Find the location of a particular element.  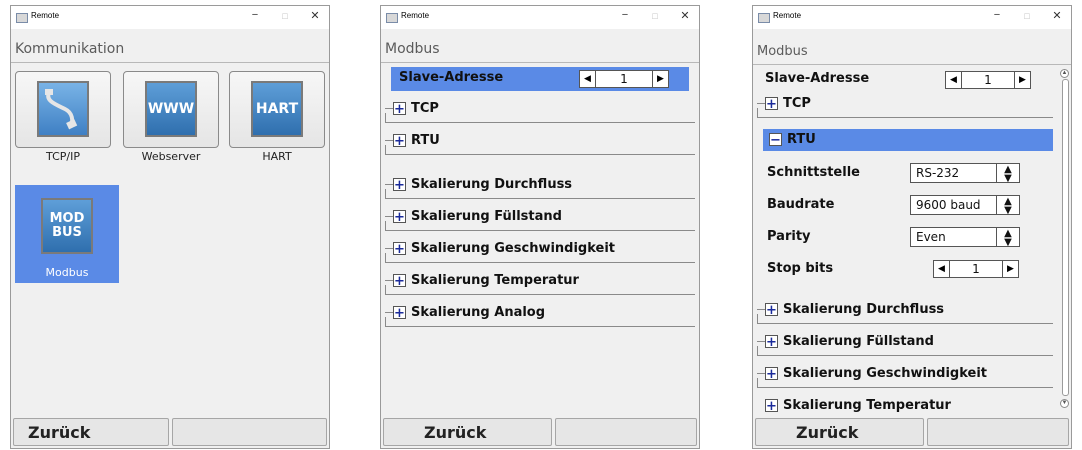

group-label: Skalierung Durchfluss is located at coordinates (864, 309).